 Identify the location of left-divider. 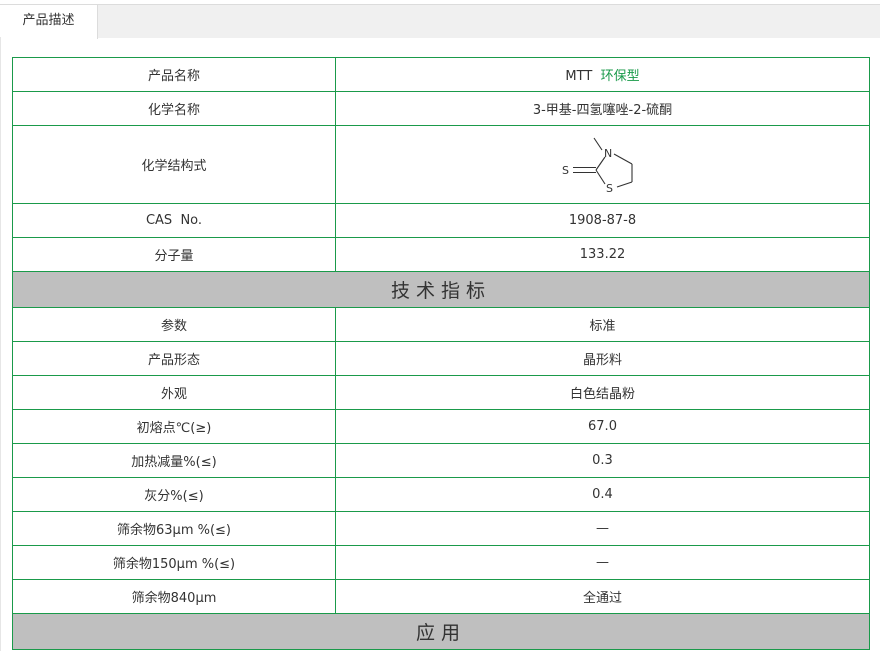
(0, 344).